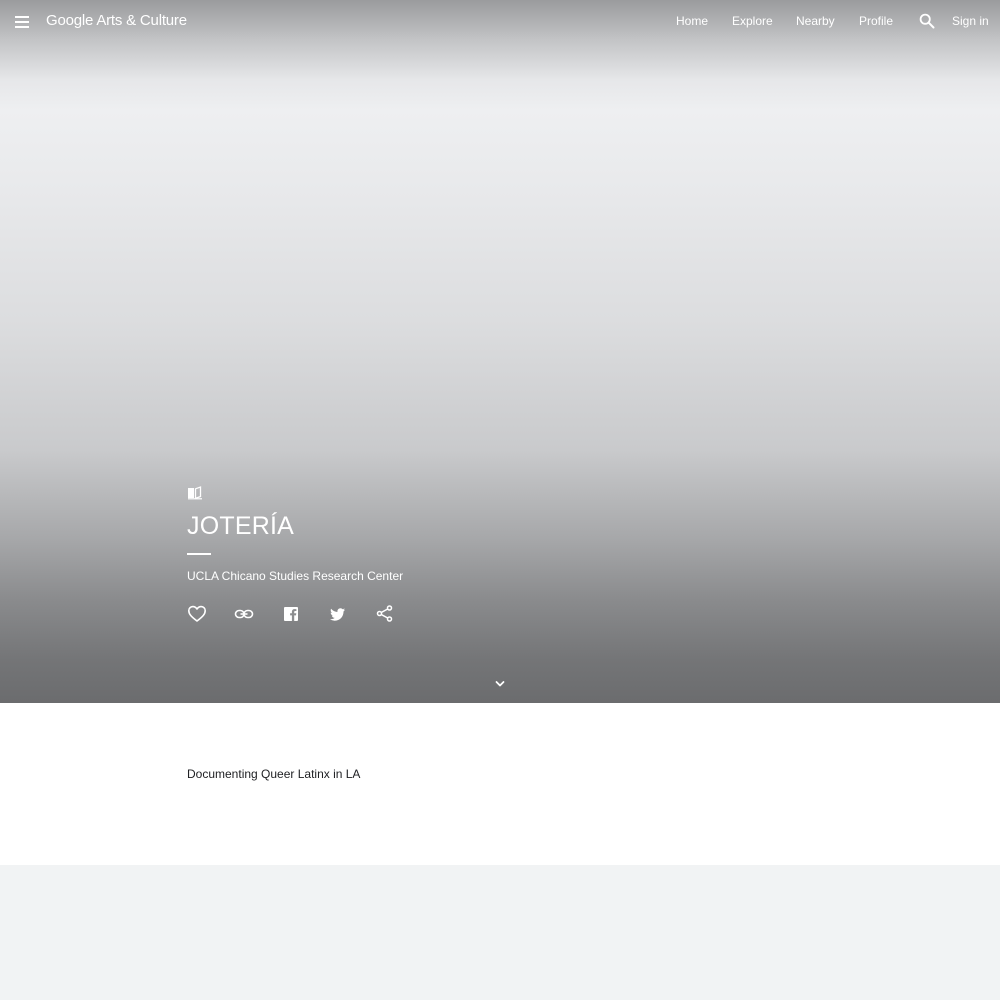 The image size is (1000, 1000). Describe the element at coordinates (244, 614) in the screenshot. I see `link-icon` at that location.